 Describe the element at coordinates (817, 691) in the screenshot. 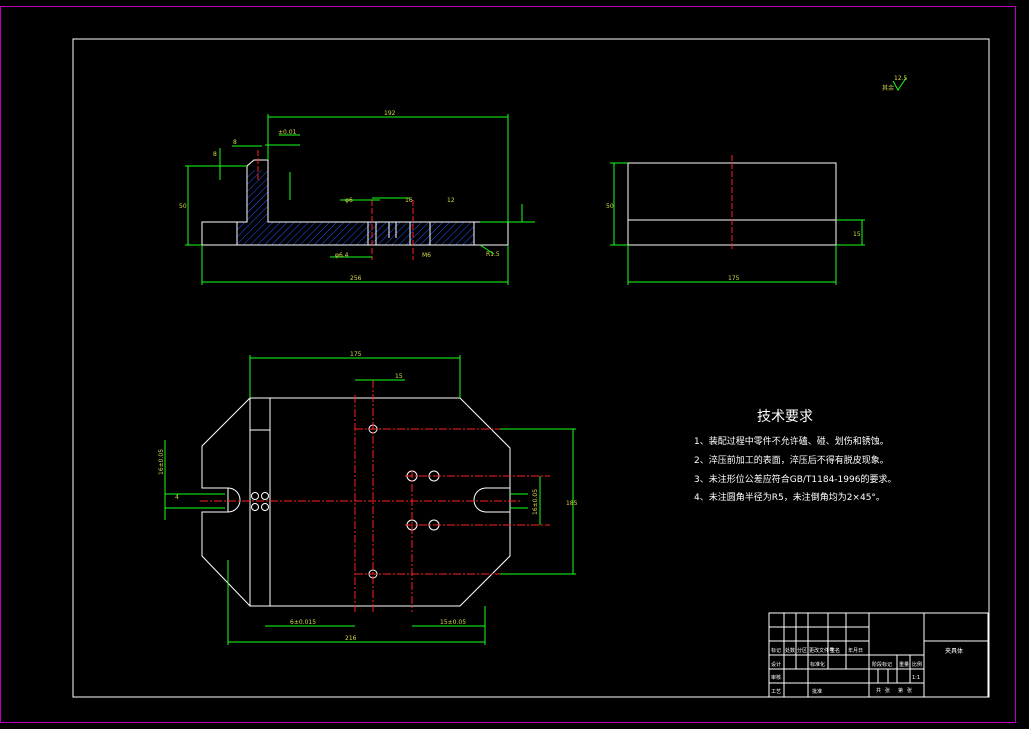

I see `tb-label-approve: 批准` at that location.